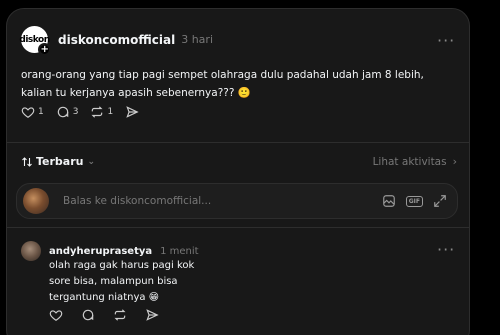 The height and width of the screenshot is (335, 500). Describe the element at coordinates (217, 201) in the screenshot. I see `reply-input` at that location.